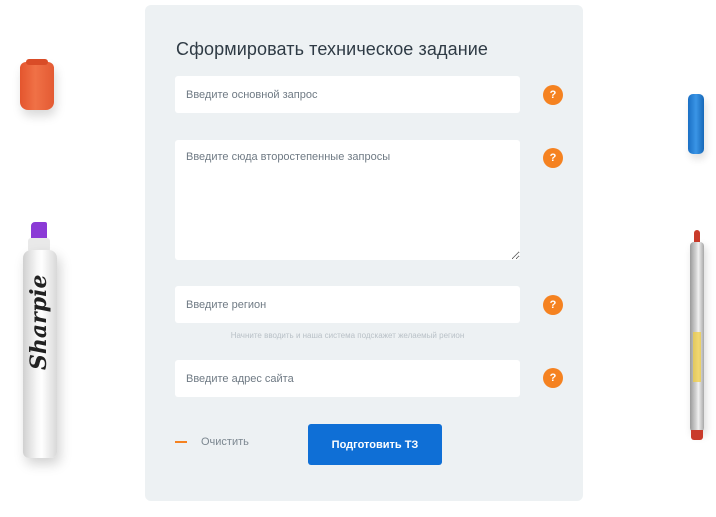 The width and height of the screenshot is (716, 517). What do you see at coordinates (696, 124) in the screenshot?
I see `blue-marker-cap` at bounding box center [696, 124].